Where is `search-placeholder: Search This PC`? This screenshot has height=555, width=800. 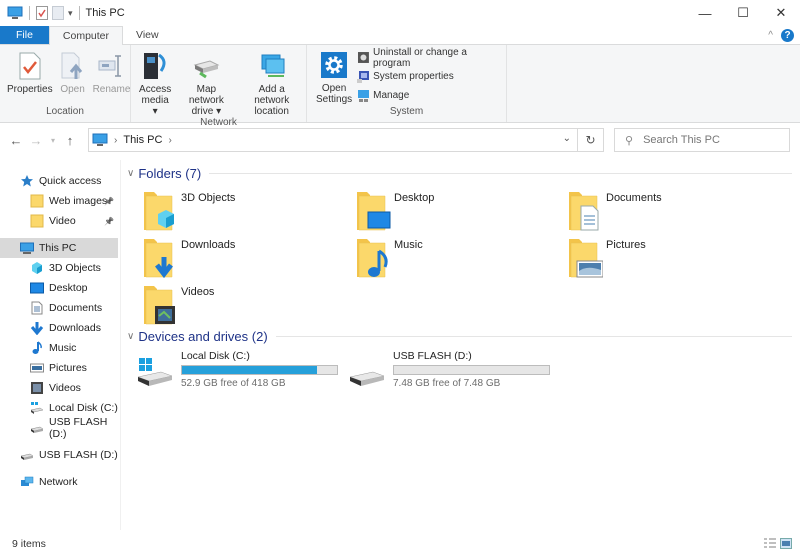
search-placeholder: Search This PC is located at coordinates (681, 140).